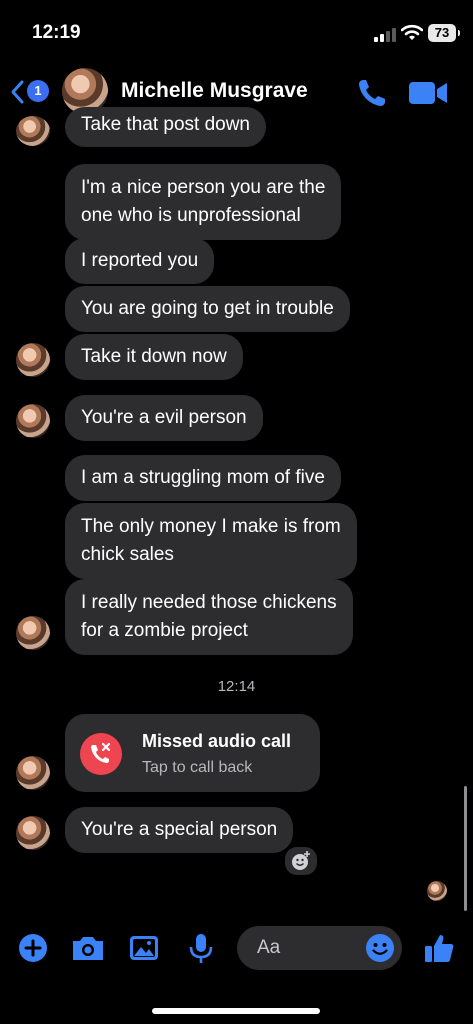  I want to click on scroll-indicator, so click(465, 848).